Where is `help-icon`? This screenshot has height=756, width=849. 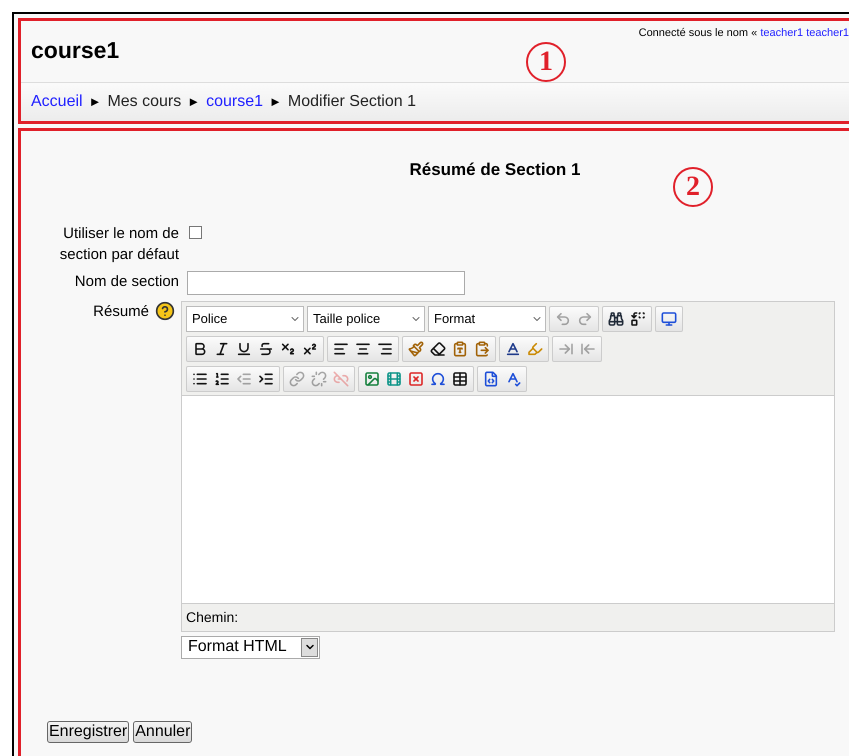 help-icon is located at coordinates (165, 310).